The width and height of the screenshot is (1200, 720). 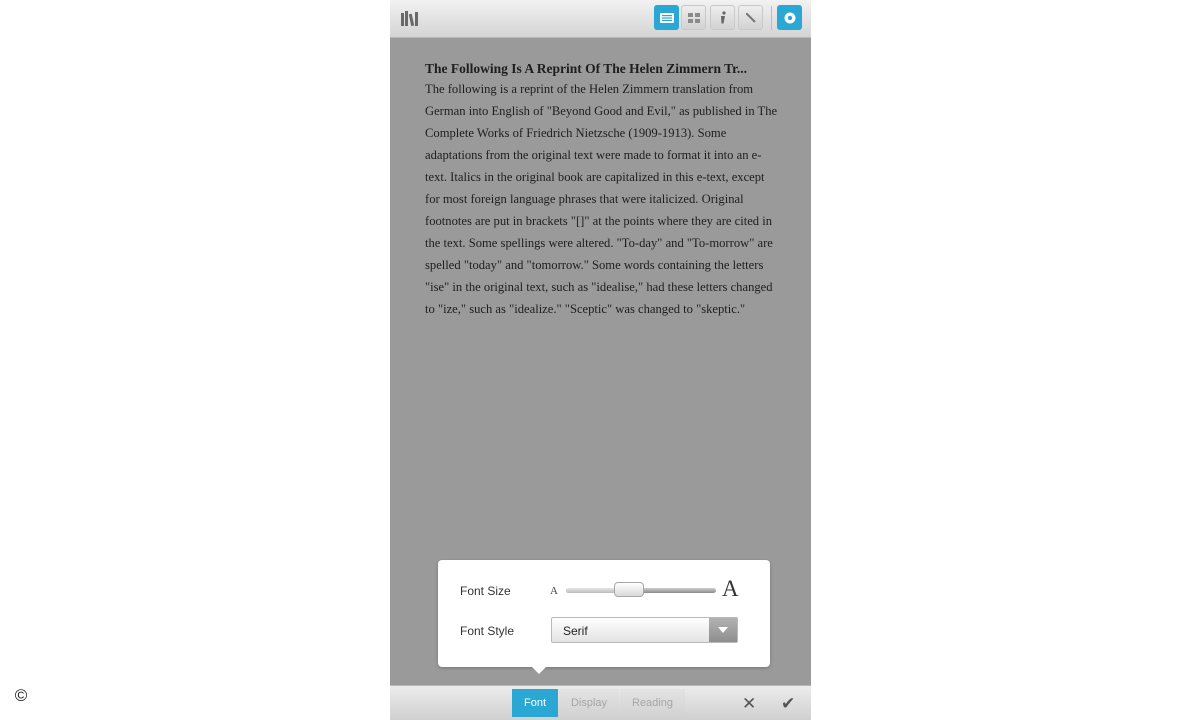 I want to click on settings-button, so click(x=789, y=17).